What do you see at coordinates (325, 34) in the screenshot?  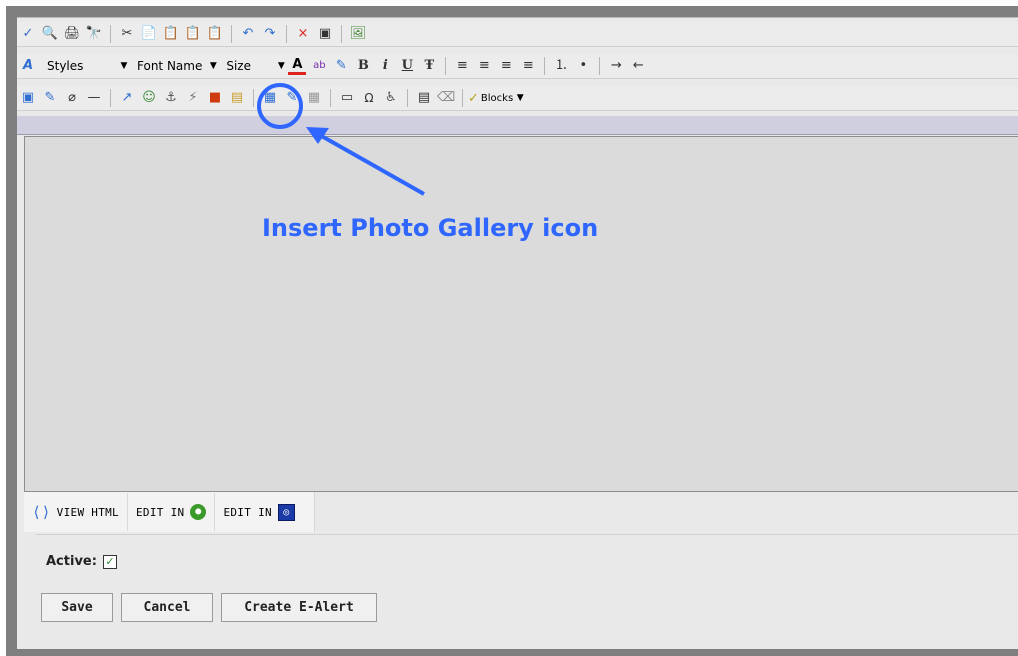 I see `select-all-icon: ▣` at bounding box center [325, 34].